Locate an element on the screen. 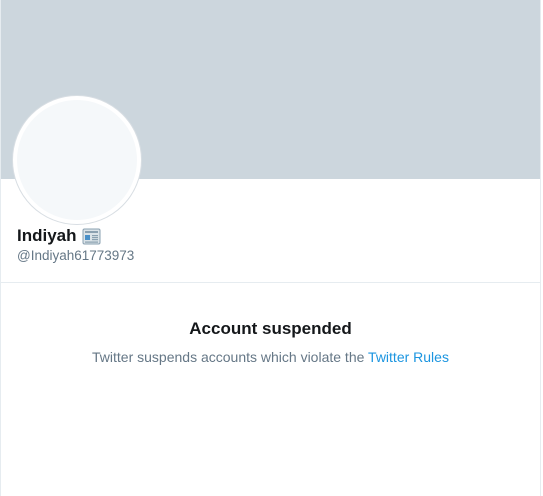 The width and height of the screenshot is (543, 496). profile-avatar is located at coordinates (77, 160).